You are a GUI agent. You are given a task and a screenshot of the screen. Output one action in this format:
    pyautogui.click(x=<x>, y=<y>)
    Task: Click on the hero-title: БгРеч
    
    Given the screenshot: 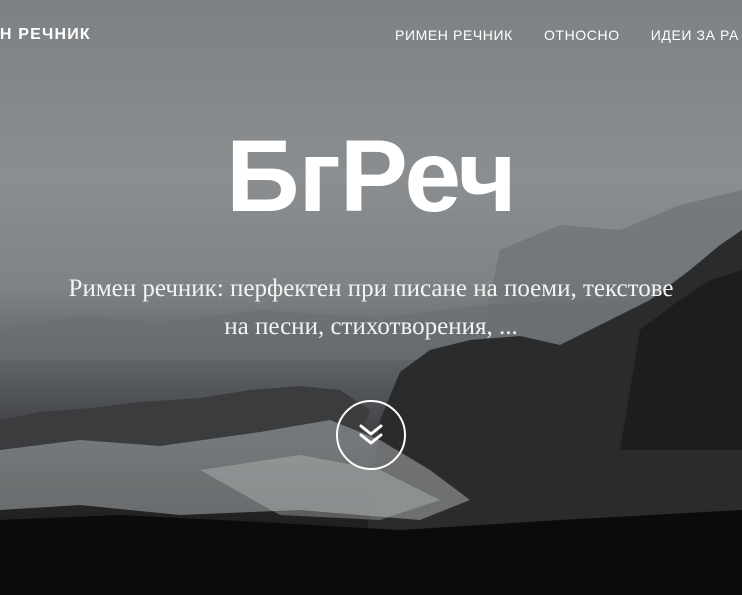 What is the action you would take?
    pyautogui.click(x=371, y=176)
    